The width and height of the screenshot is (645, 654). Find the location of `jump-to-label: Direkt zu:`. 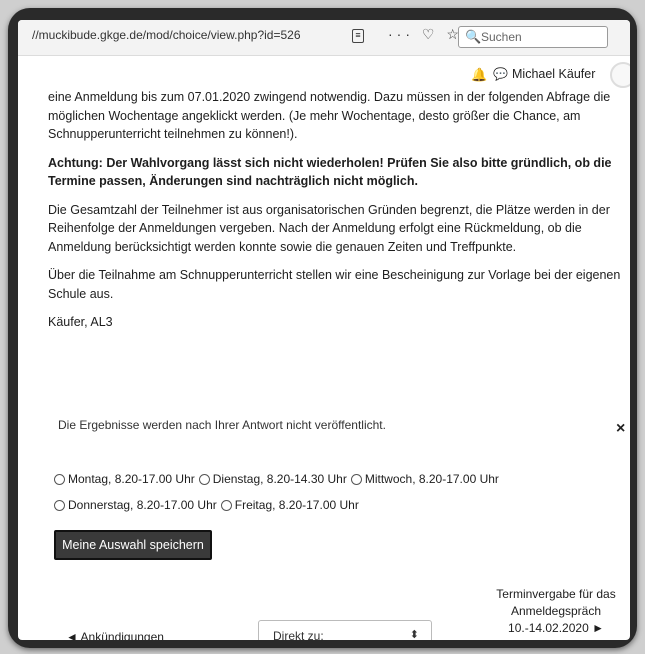

jump-to-label: Direkt zu: is located at coordinates (298, 634).